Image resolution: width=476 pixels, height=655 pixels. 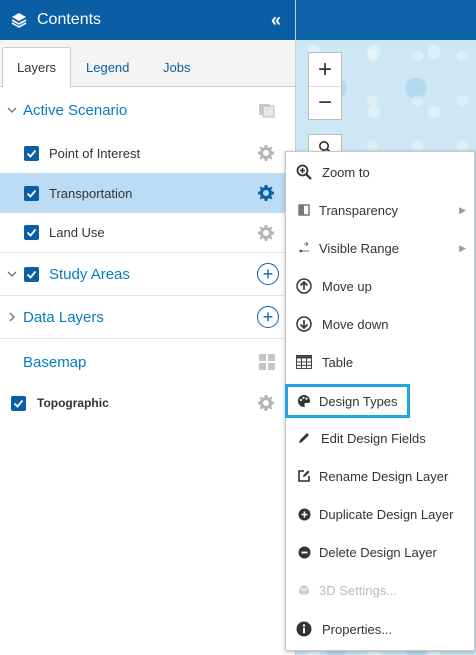 What do you see at coordinates (304, 248) in the screenshot?
I see `visible-range-icon` at bounding box center [304, 248].